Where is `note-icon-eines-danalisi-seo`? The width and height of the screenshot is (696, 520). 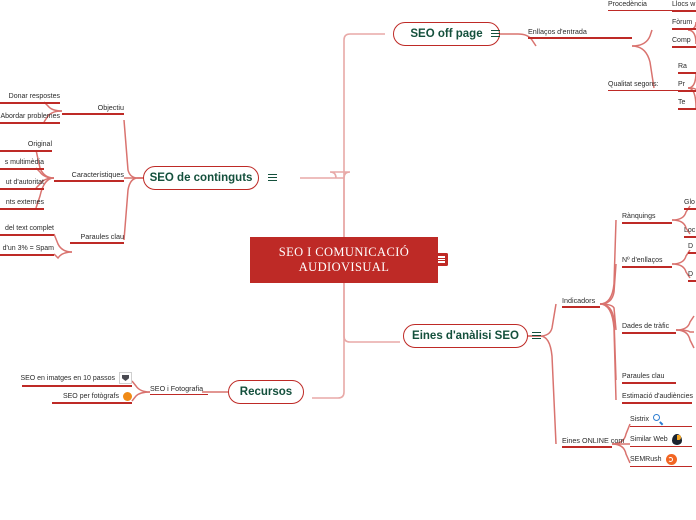 note-icon-eines-danalisi-seo is located at coordinates (536, 335).